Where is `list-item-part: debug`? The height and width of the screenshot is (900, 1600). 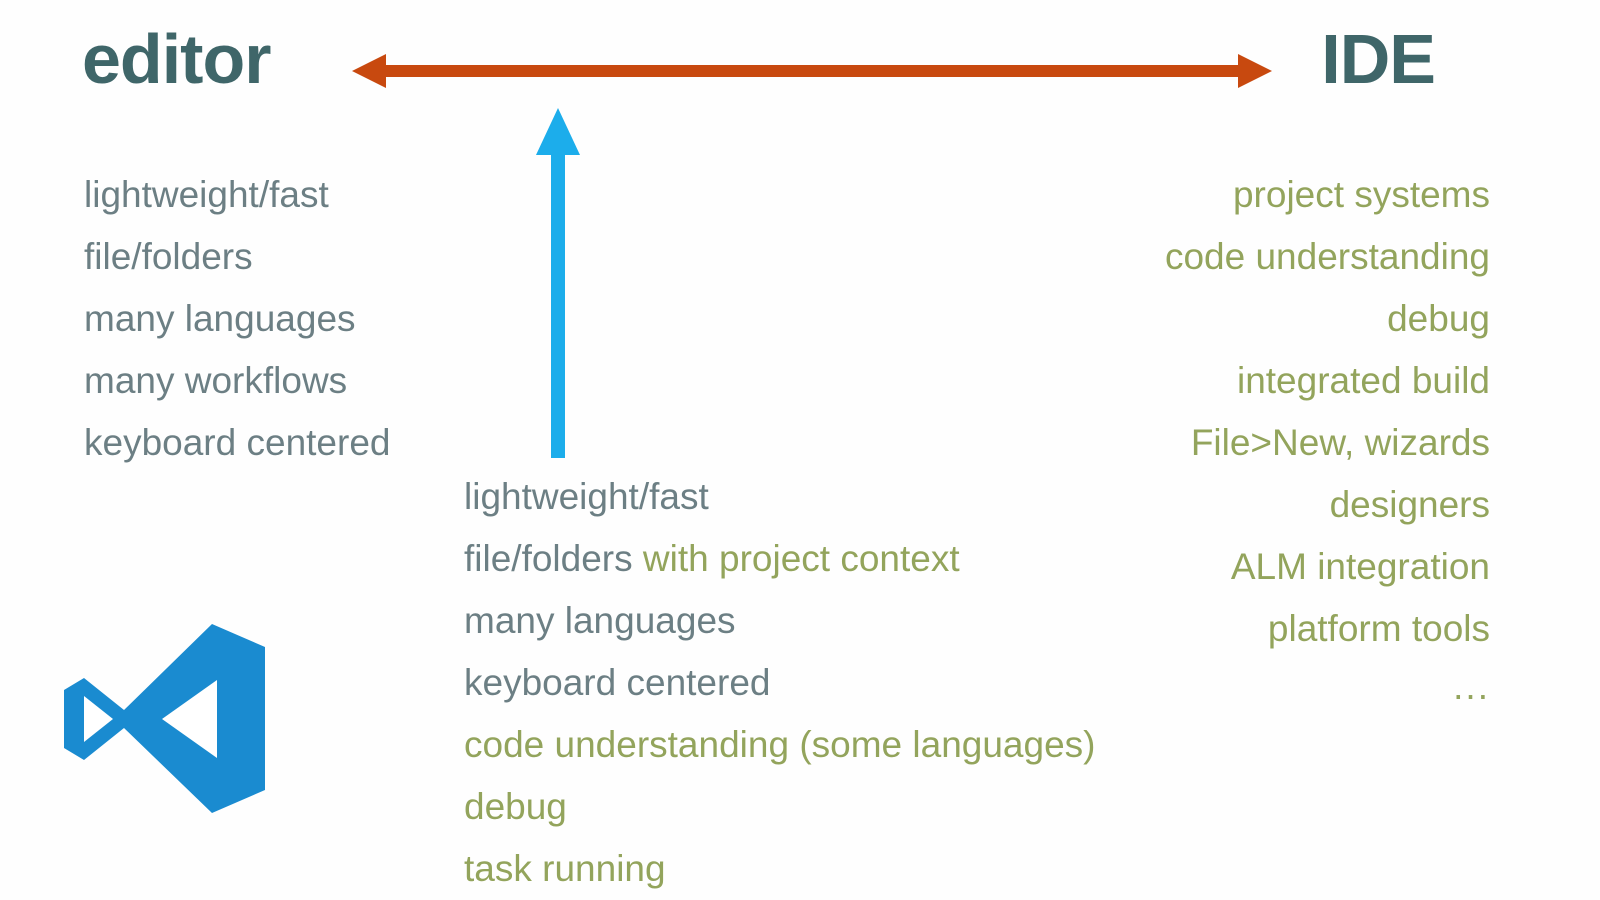
list-item-part: debug is located at coordinates (515, 806).